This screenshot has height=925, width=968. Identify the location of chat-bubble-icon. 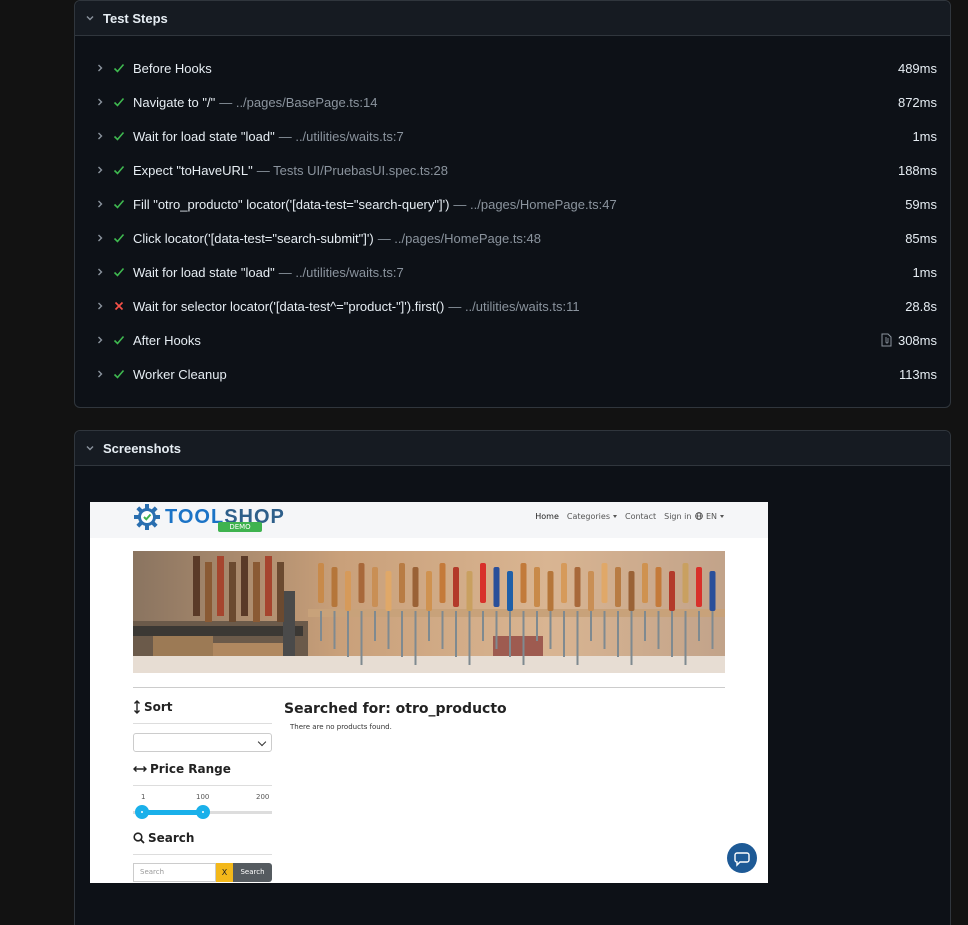
(742, 859).